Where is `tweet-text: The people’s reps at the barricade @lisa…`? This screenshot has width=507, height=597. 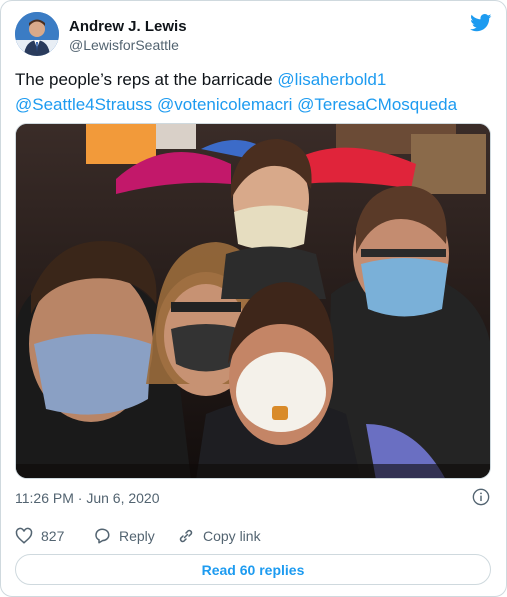 tweet-text: The people’s reps at the barricade @lisa… is located at coordinates (255, 92).